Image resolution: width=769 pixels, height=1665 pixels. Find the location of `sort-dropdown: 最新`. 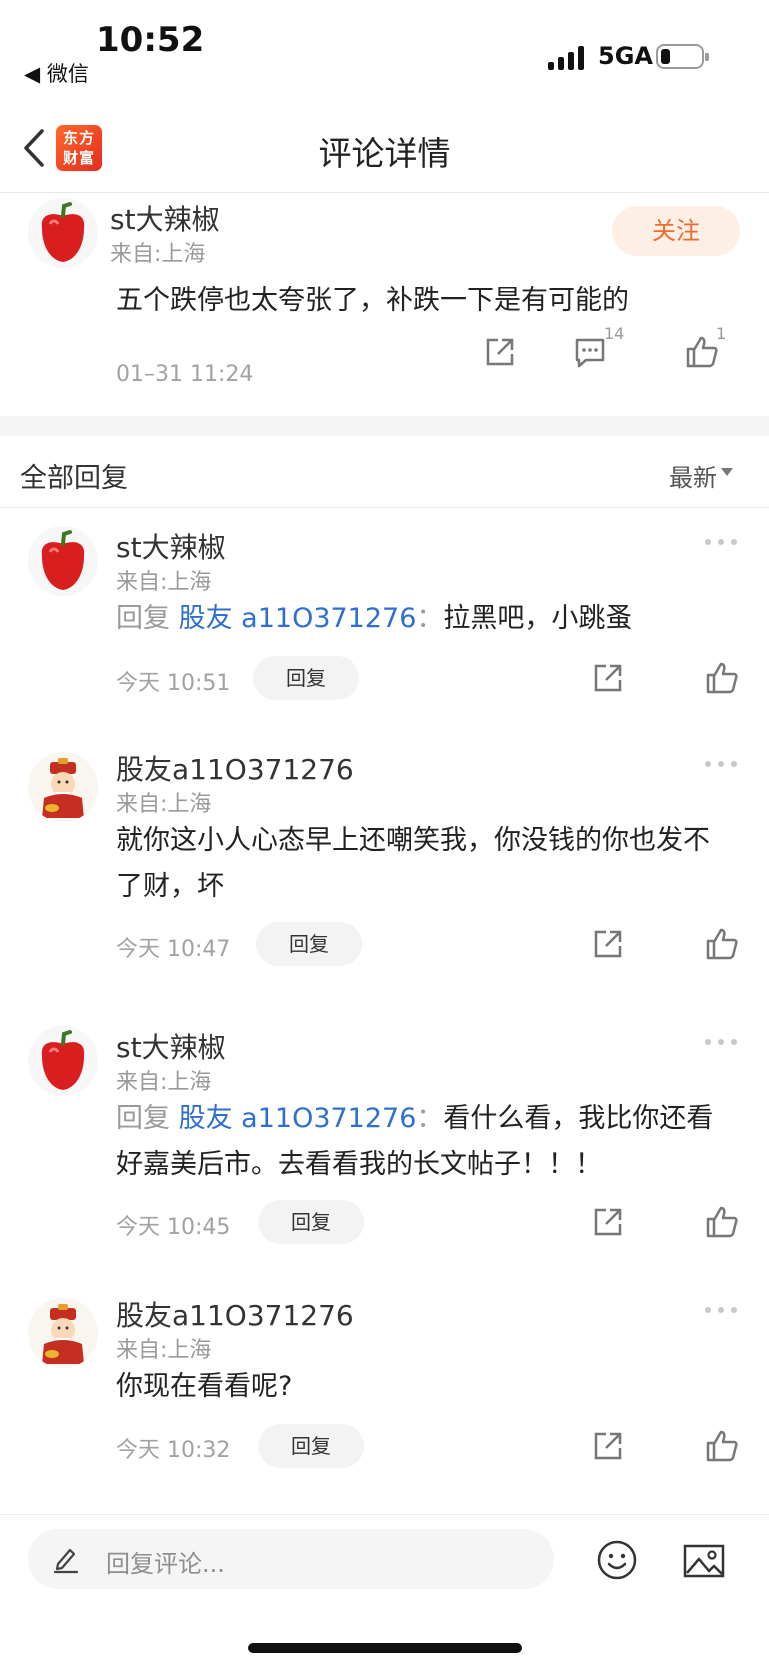

sort-dropdown: 最新 is located at coordinates (693, 475).